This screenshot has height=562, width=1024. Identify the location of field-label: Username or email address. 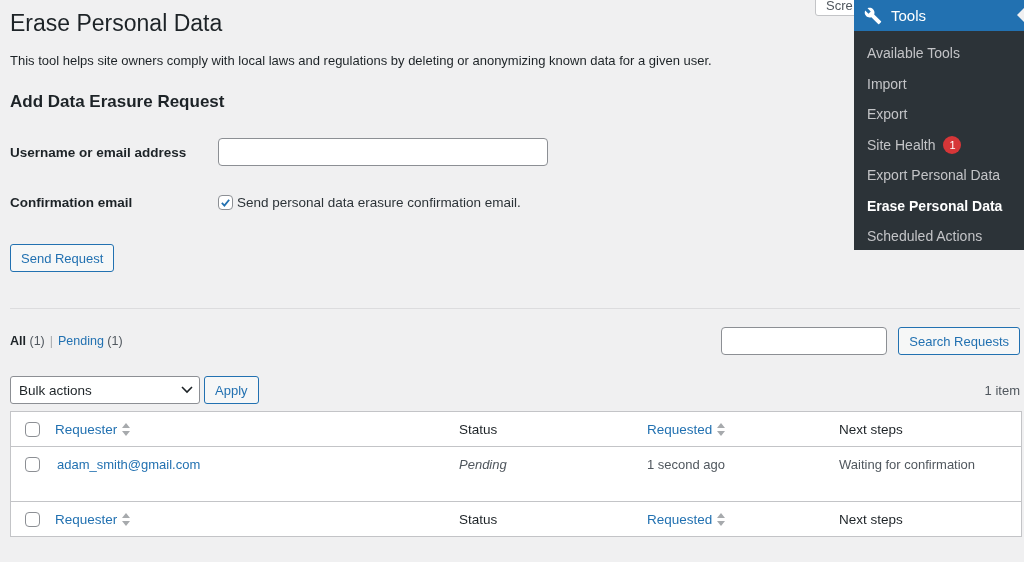
(99, 152).